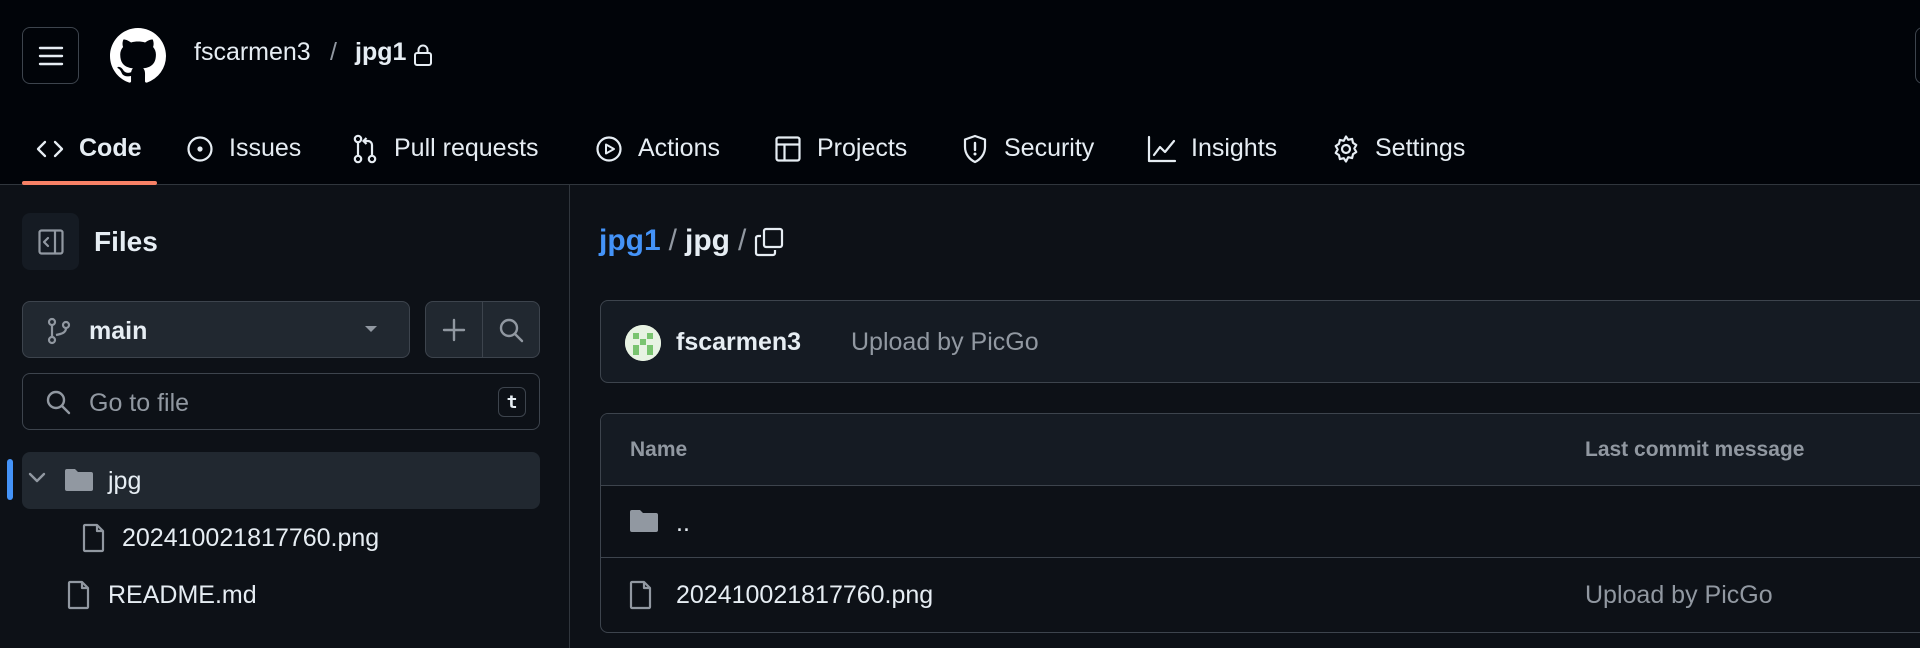 The image size is (1920, 648). I want to click on owner-link: fscarmen3, so click(252, 52).